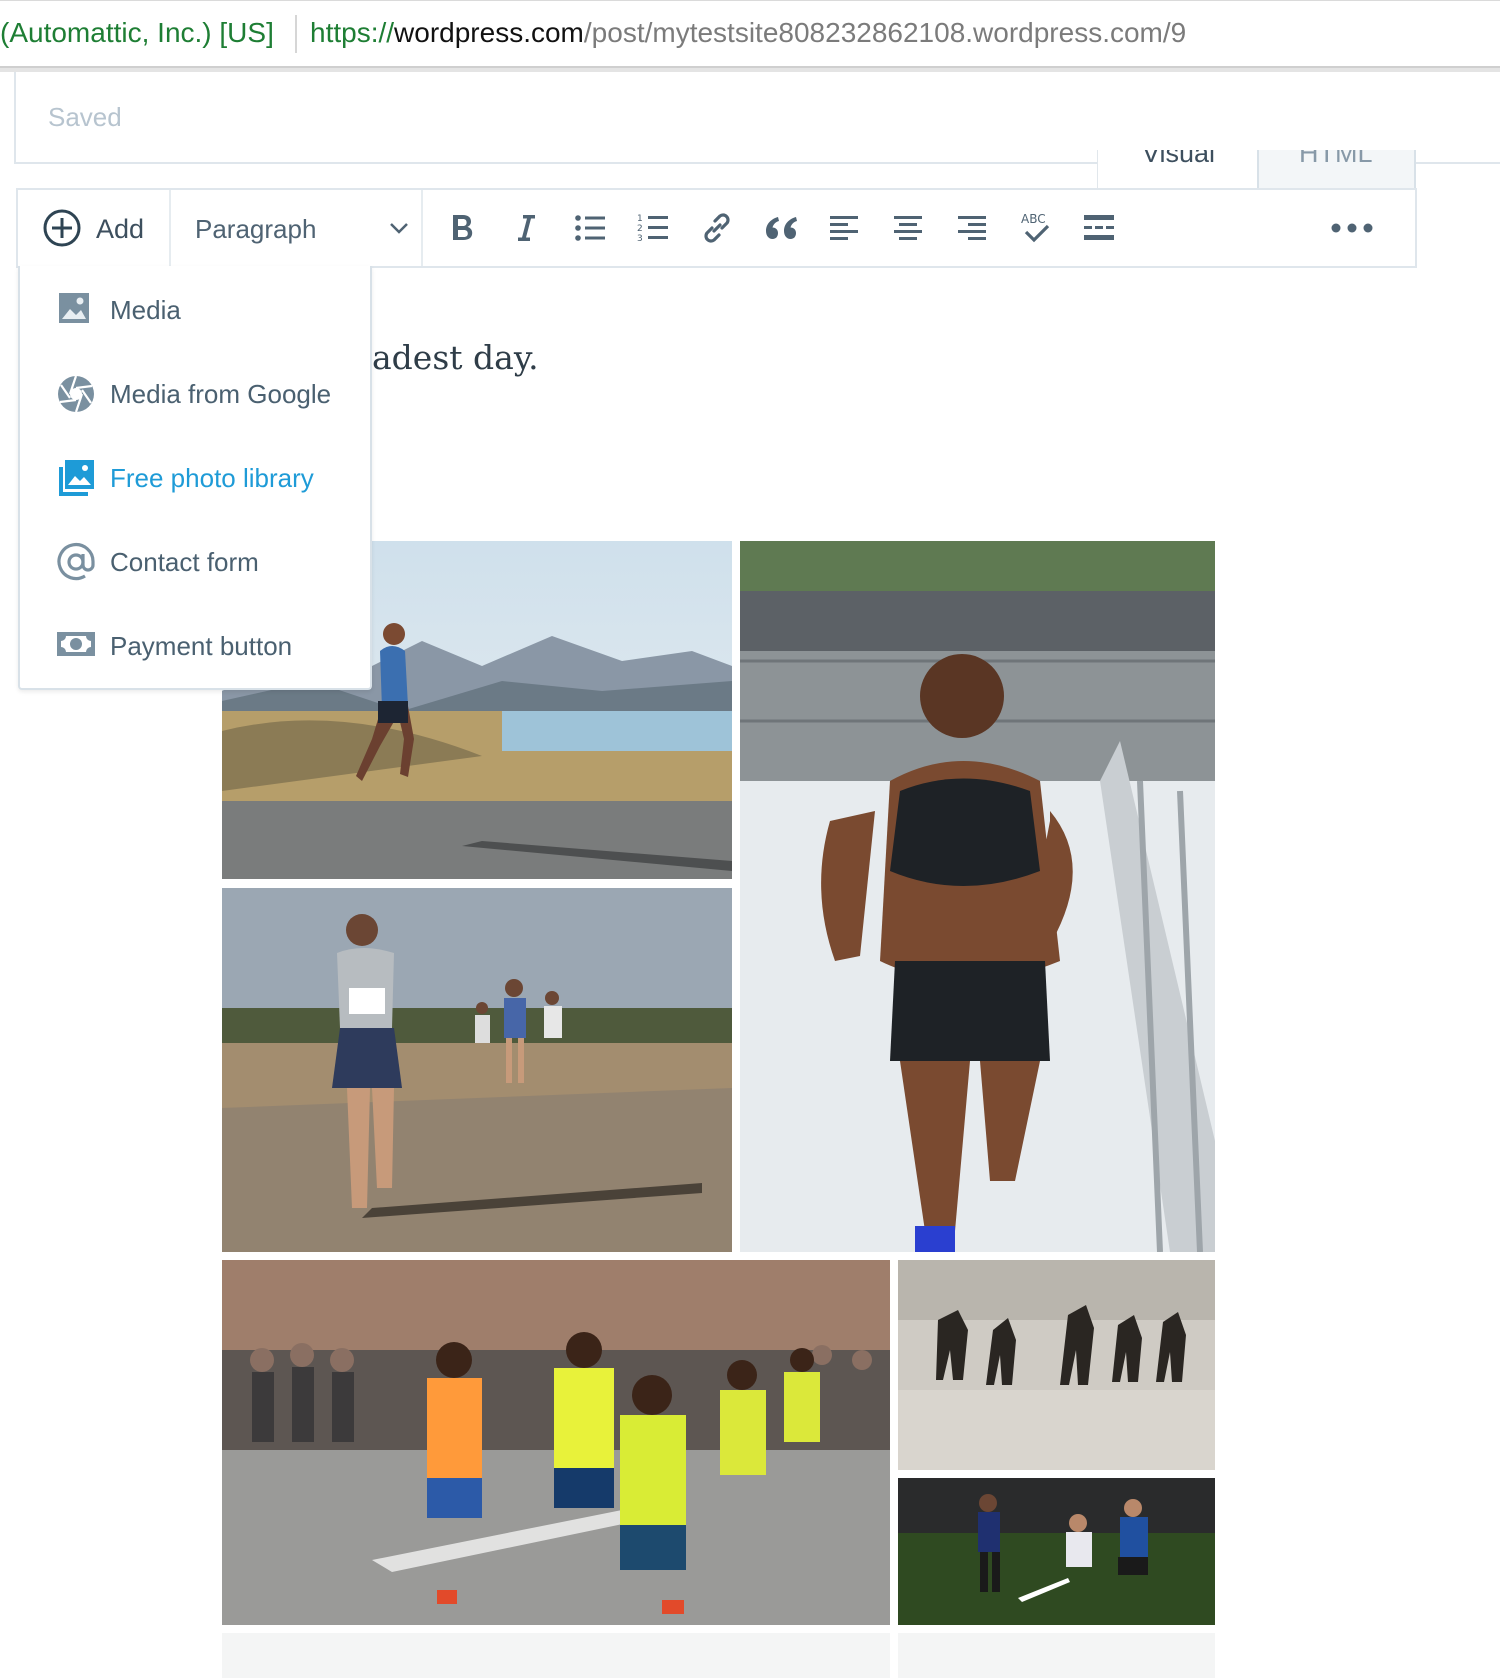 The image size is (1500, 1678). I want to click on add-button: Add, so click(94, 228).